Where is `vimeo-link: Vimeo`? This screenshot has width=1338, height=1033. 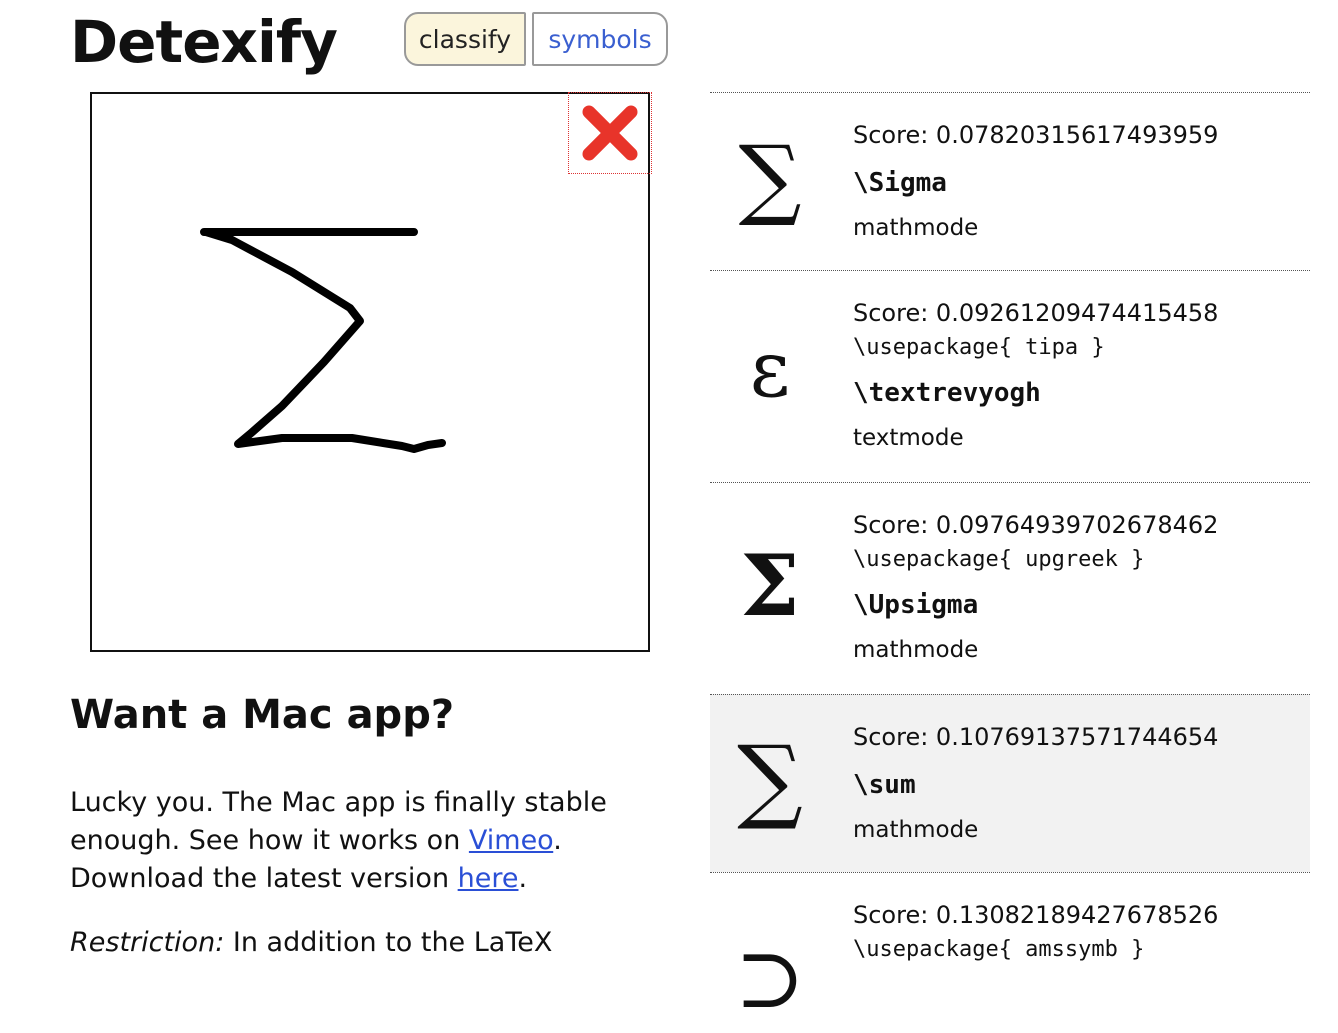 vimeo-link: Vimeo is located at coordinates (511, 840).